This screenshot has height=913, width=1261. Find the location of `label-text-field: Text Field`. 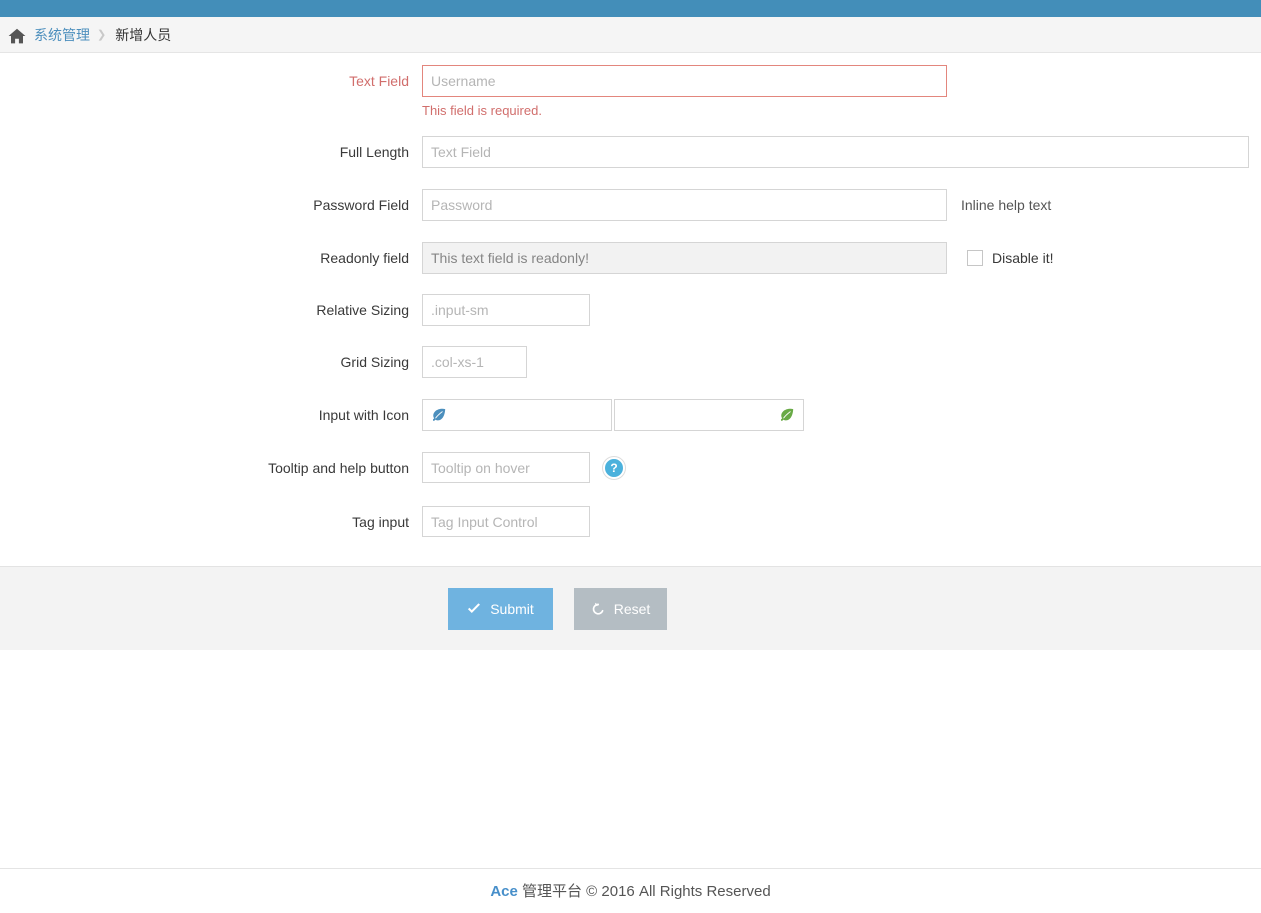

label-text-field: Text Field is located at coordinates (379, 81).